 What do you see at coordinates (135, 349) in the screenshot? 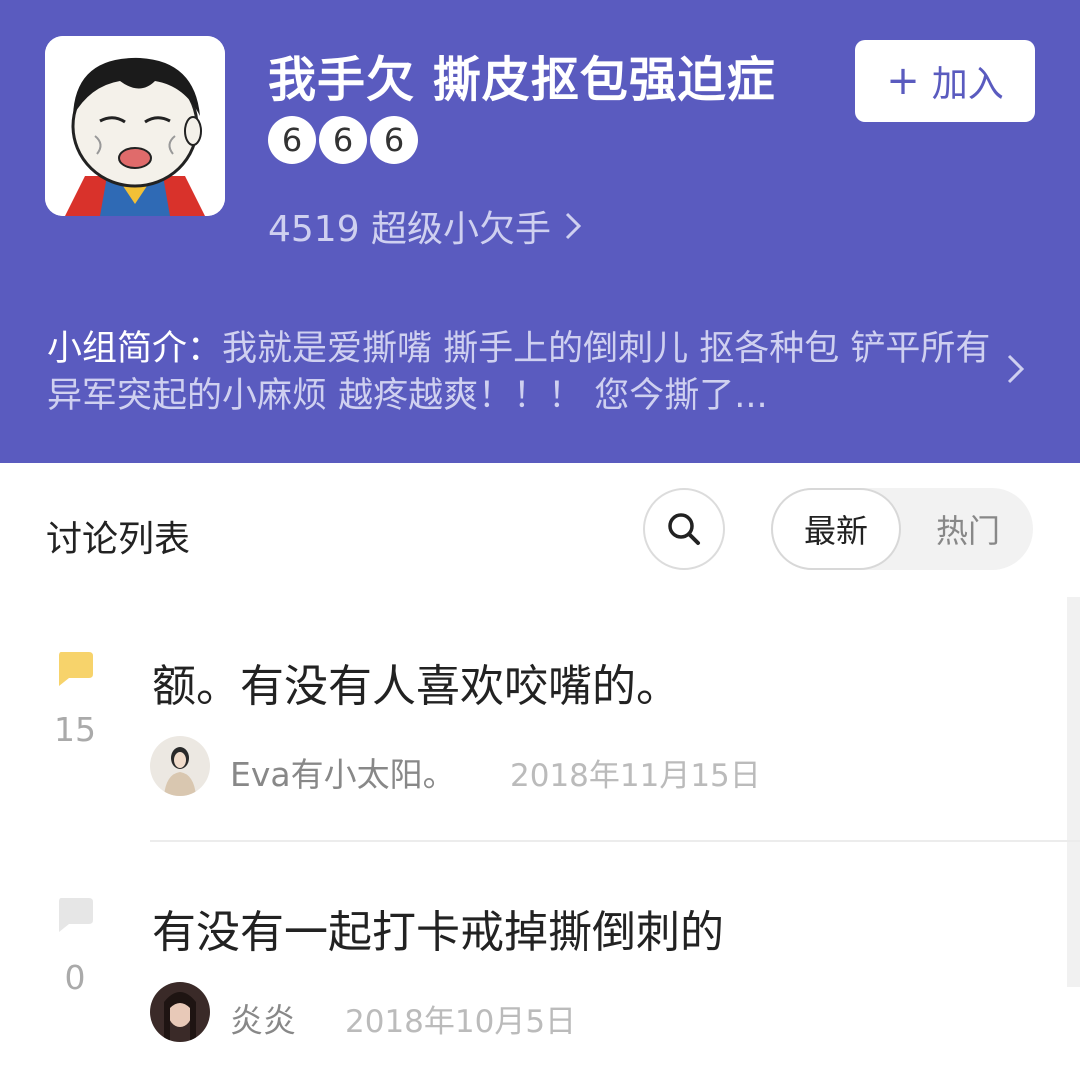
I see `intro-label: 小组简介：` at bounding box center [135, 349].